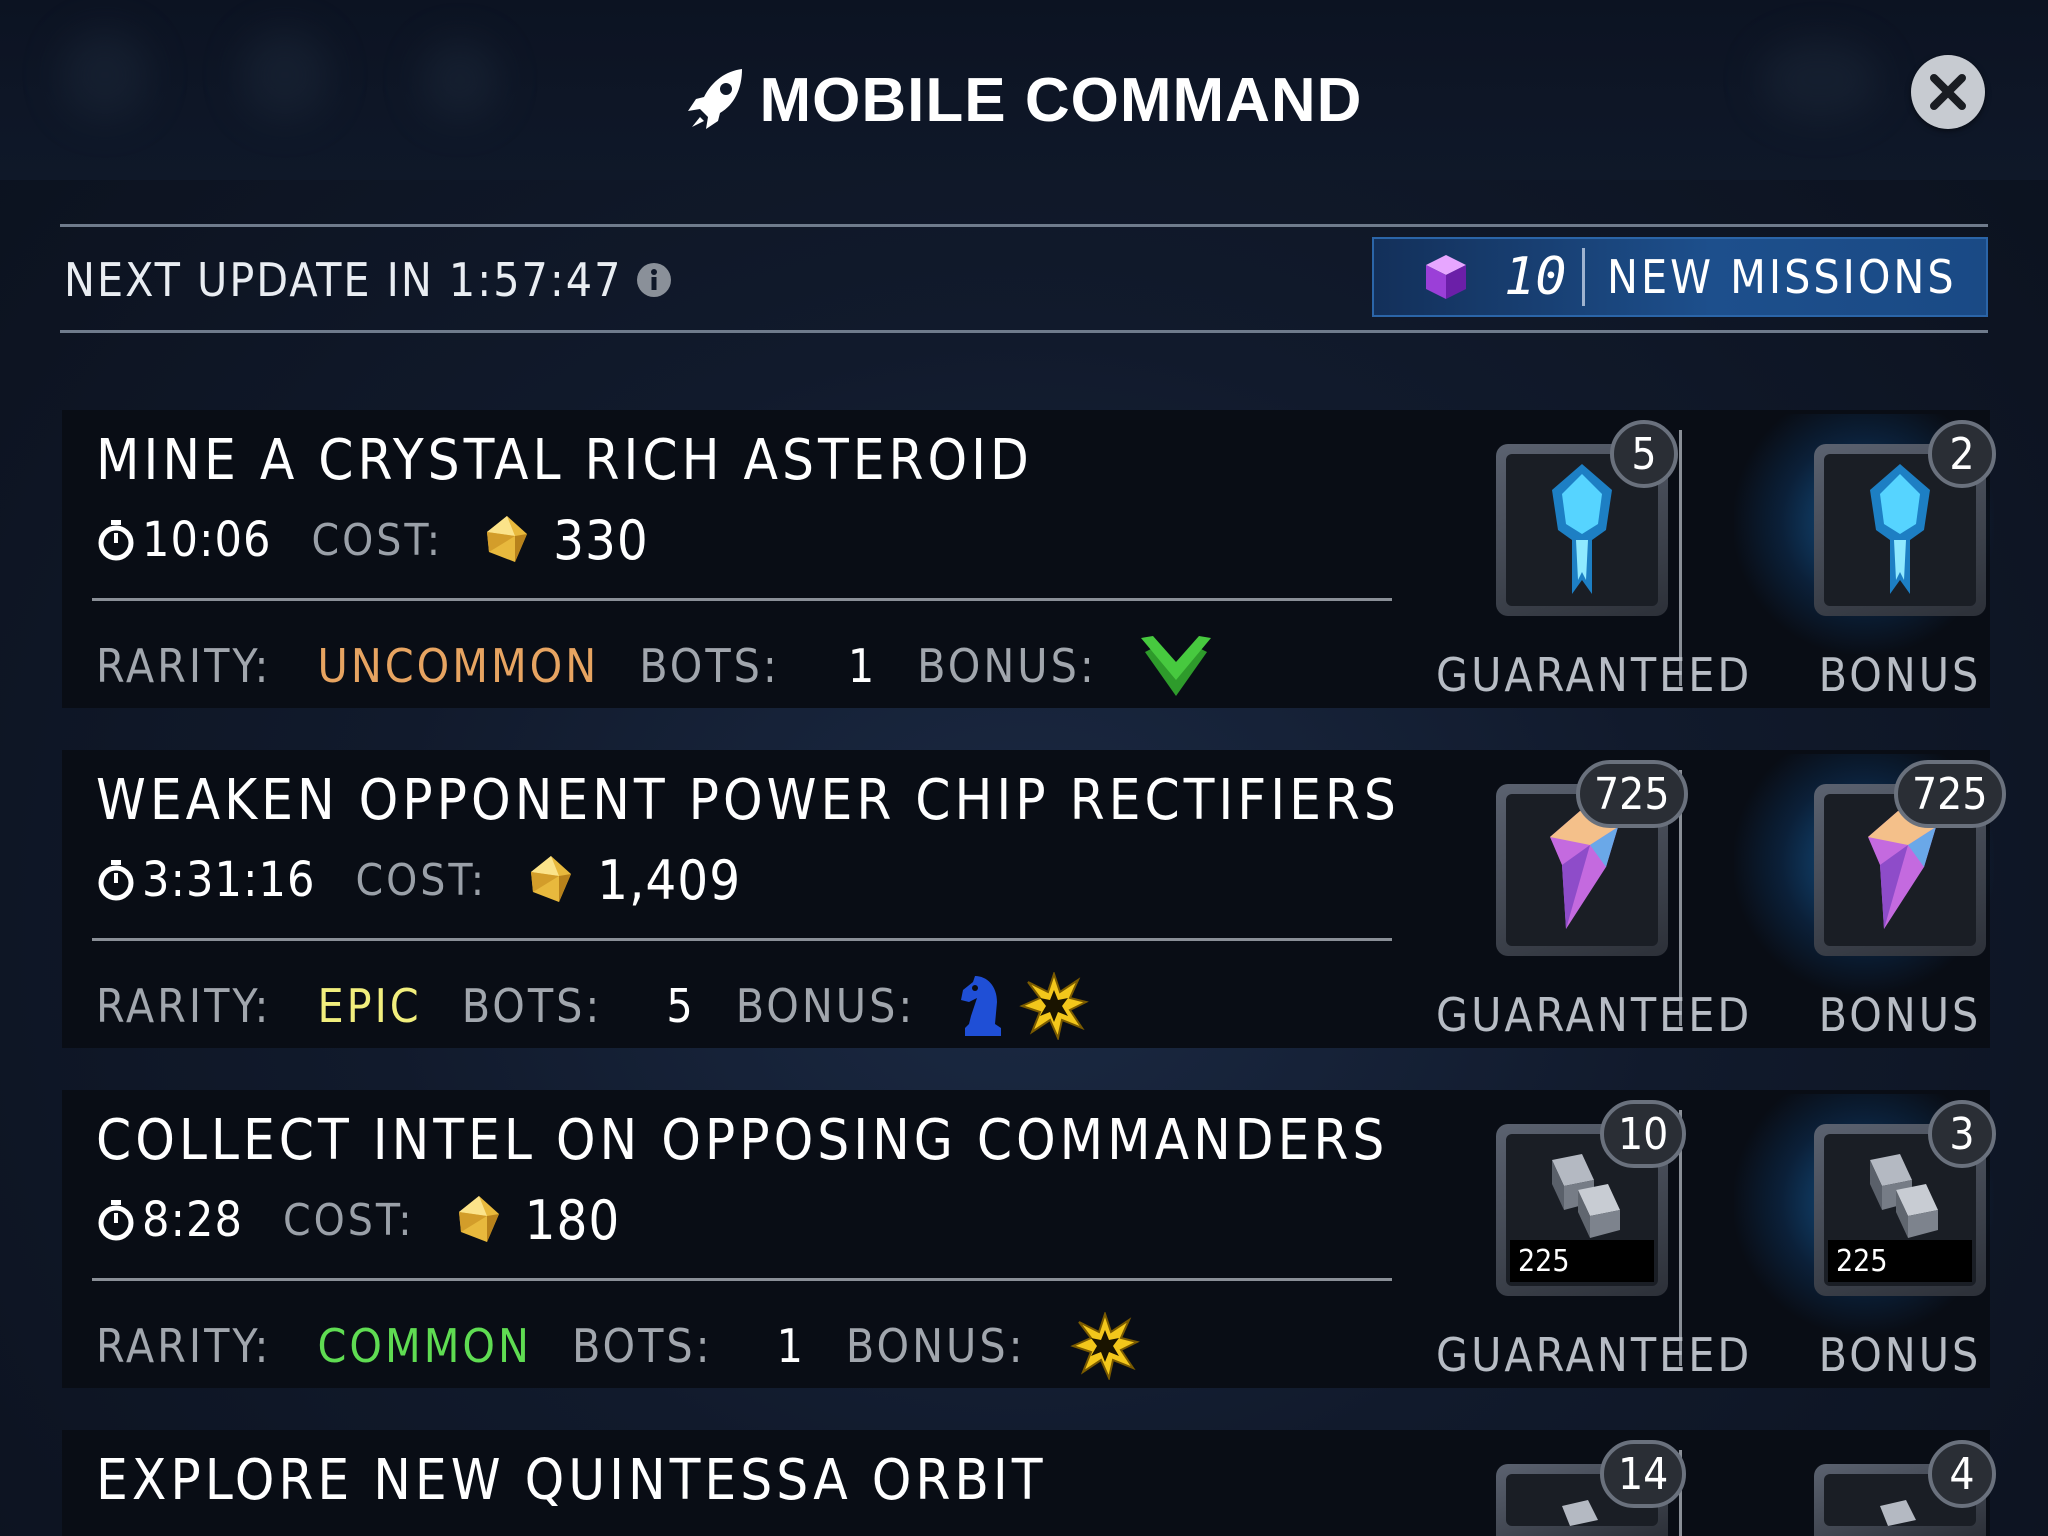  I want to click on mission-card: EXPLORE NEW QUINTESSA ORBIT 14 4, so click(1029, 1483).